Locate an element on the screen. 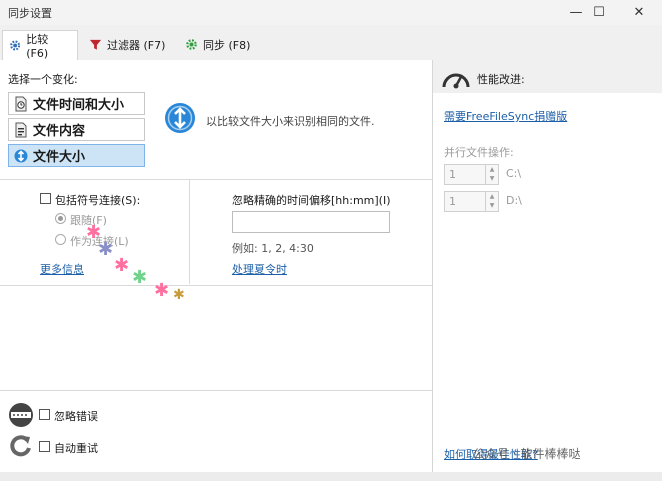  tab-compare: 比较 (F6) is located at coordinates (40, 45).